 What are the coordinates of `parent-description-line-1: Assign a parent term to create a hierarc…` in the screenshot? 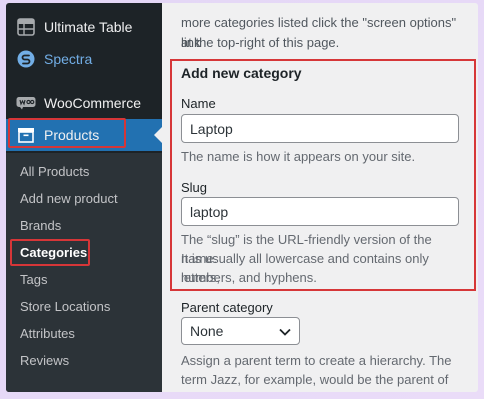 It's located at (316, 360).